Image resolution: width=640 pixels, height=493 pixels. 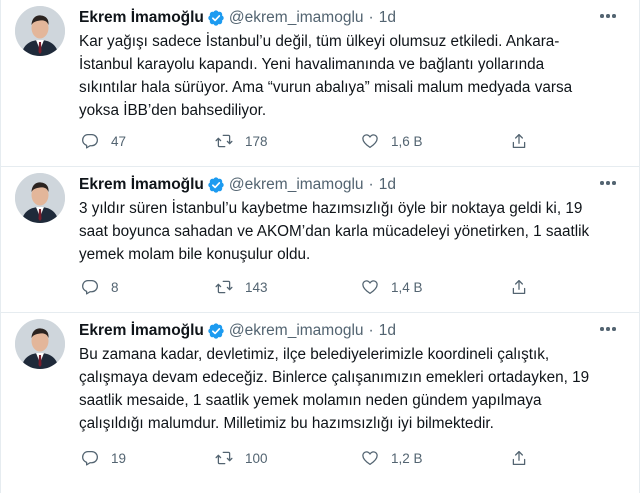 I want to click on tweet-actions: 19 100 1,2 B, so click(x=314, y=458).